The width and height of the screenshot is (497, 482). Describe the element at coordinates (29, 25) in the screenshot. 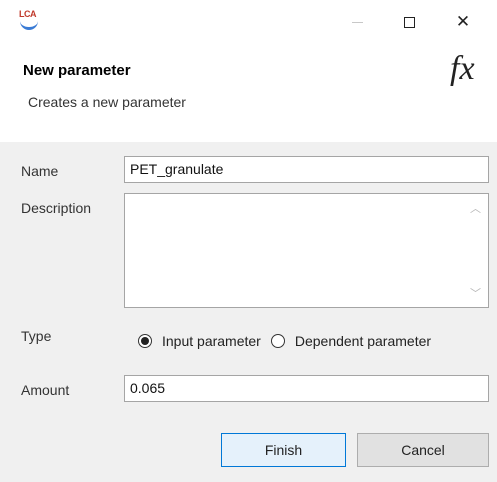

I see `logo-swoosh` at that location.